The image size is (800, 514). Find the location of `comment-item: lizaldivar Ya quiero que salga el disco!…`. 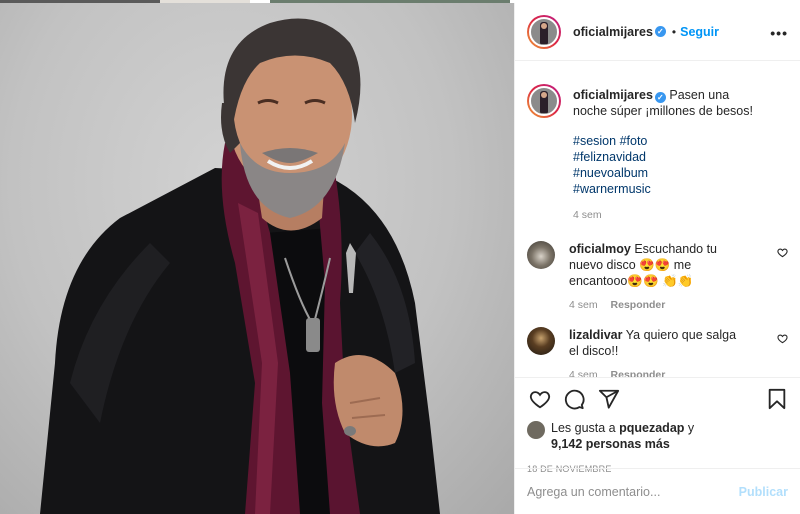

comment-item: lizaldivar Ya quiero que salga el disco!… is located at coordinates (657, 352).